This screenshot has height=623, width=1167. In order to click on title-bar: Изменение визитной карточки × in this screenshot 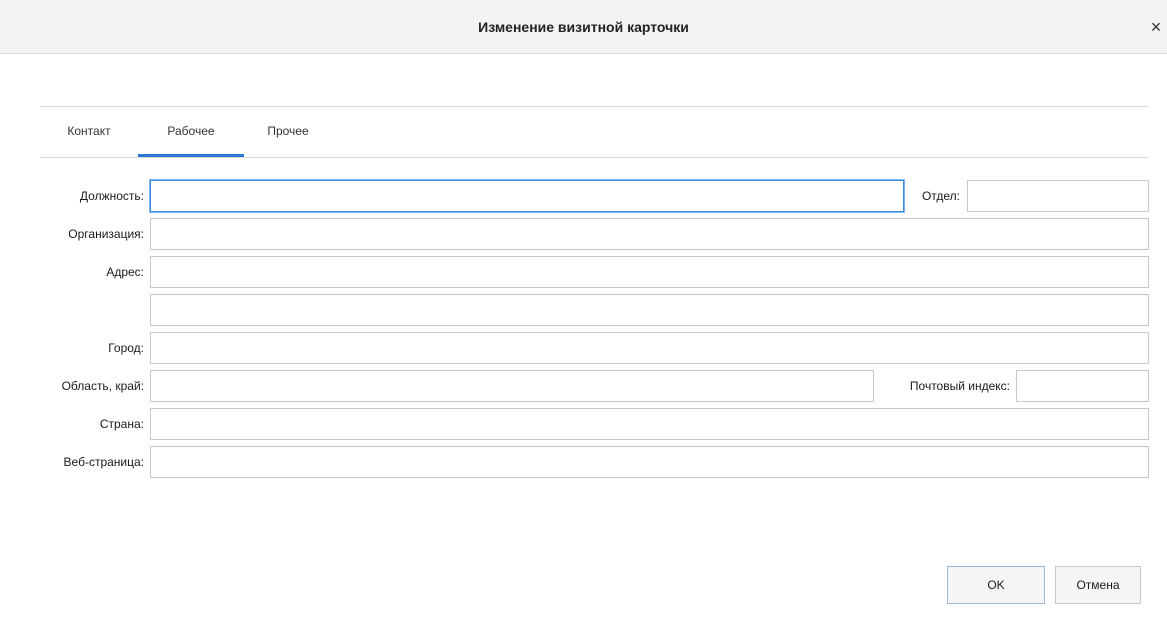, I will do `click(583, 27)`.